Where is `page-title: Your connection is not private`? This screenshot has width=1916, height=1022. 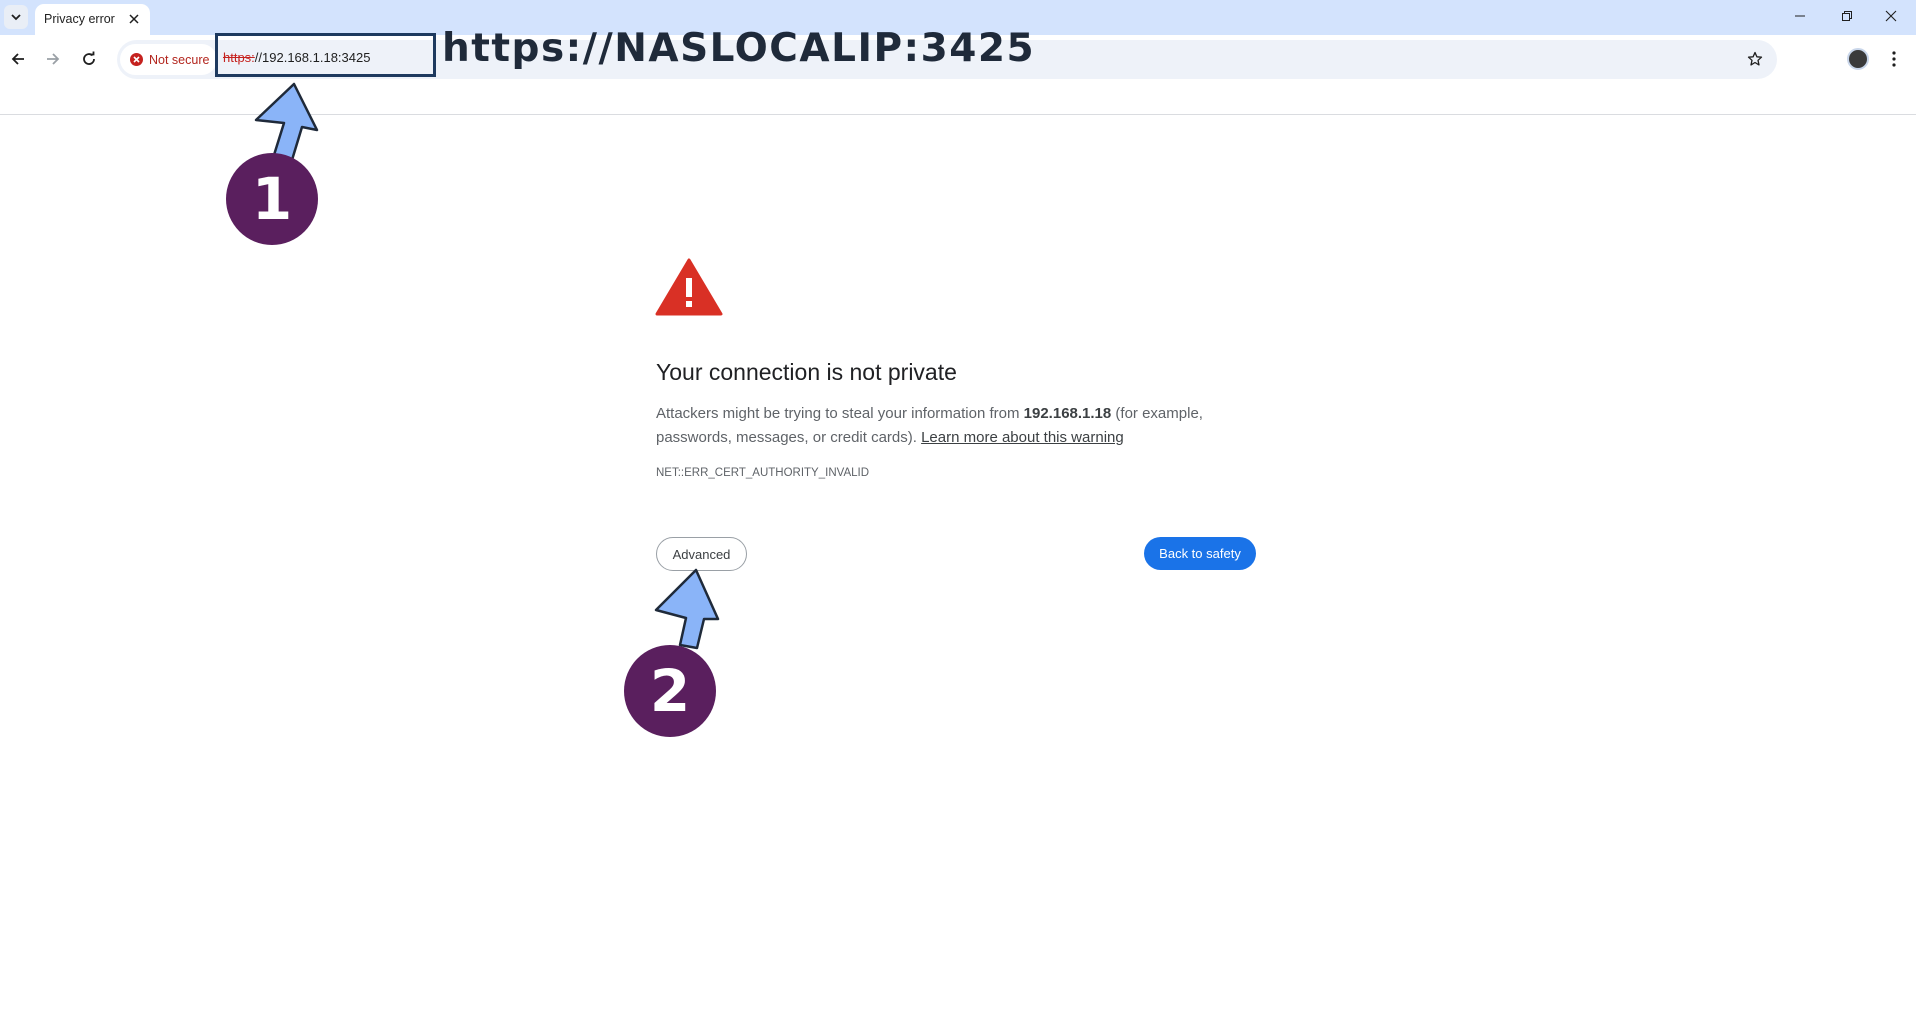 page-title: Your connection is not private is located at coordinates (806, 372).